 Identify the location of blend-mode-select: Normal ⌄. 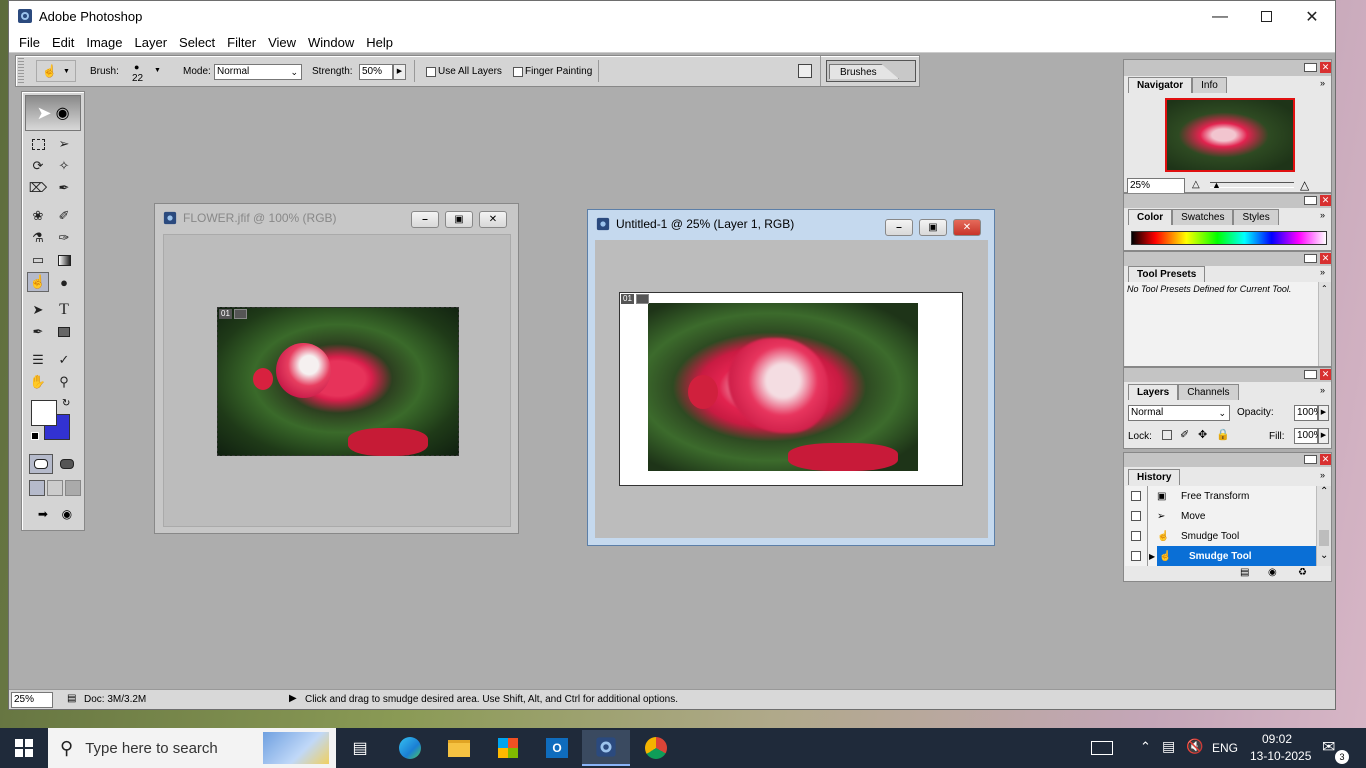
(1179, 413).